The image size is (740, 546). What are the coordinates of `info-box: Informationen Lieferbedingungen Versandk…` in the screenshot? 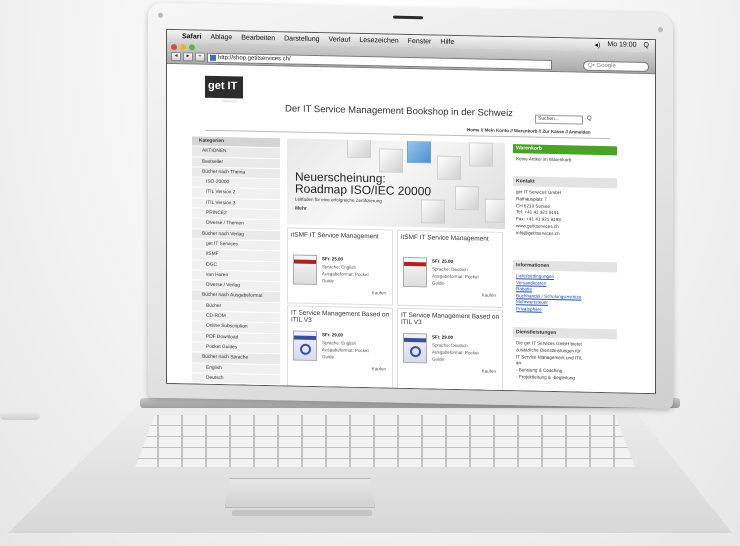 It's located at (565, 287).